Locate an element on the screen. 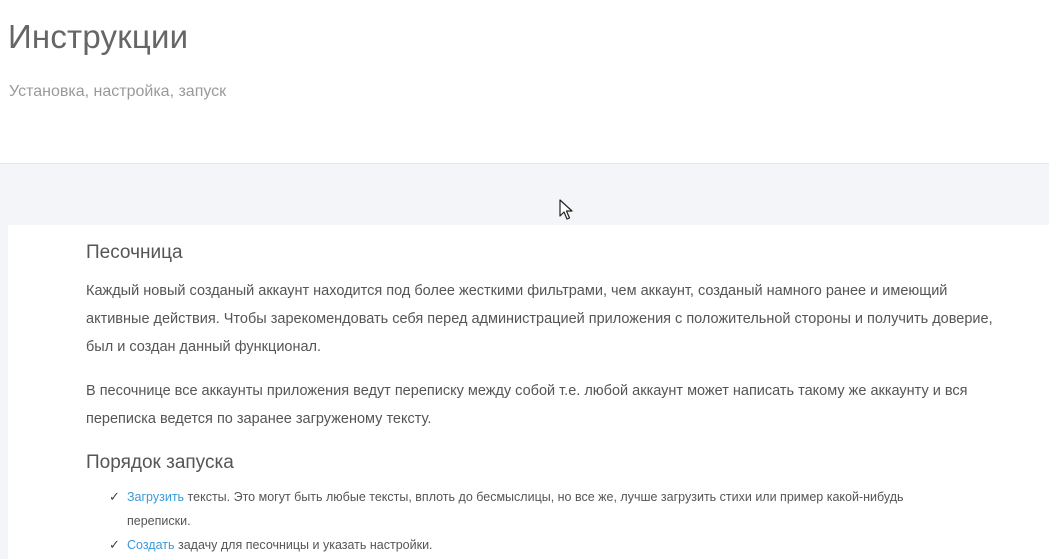 The height and width of the screenshot is (559, 1049). upload-link: Загрузить is located at coordinates (155, 497).